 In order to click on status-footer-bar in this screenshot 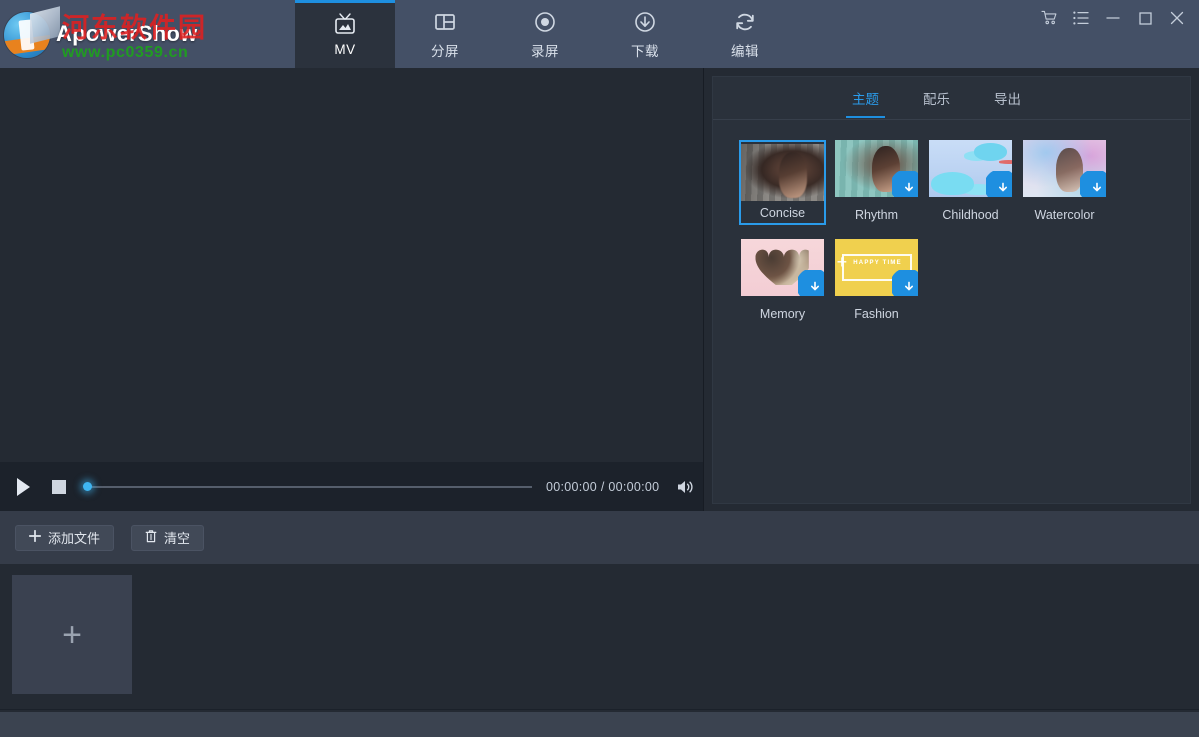, I will do `click(599, 724)`.